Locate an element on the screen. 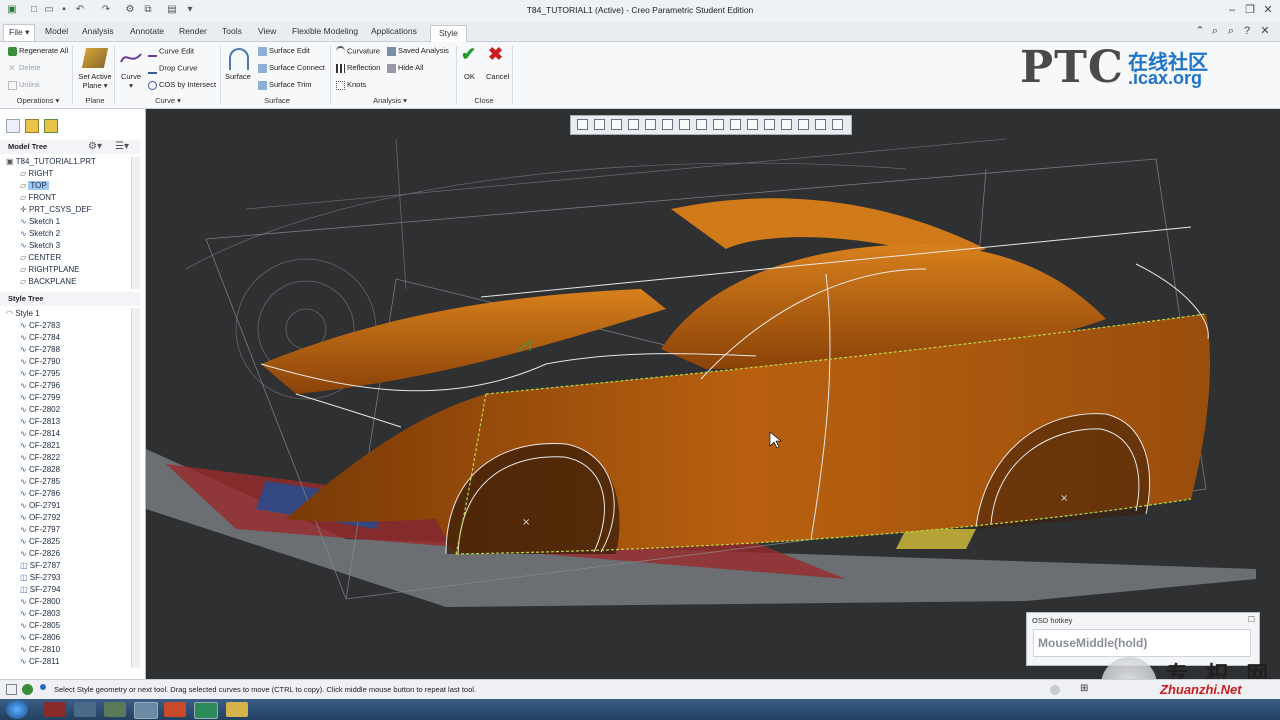 The width and height of the screenshot is (1280, 720). style-tree-item: ∿ CF-2784 is located at coordinates (40, 337).